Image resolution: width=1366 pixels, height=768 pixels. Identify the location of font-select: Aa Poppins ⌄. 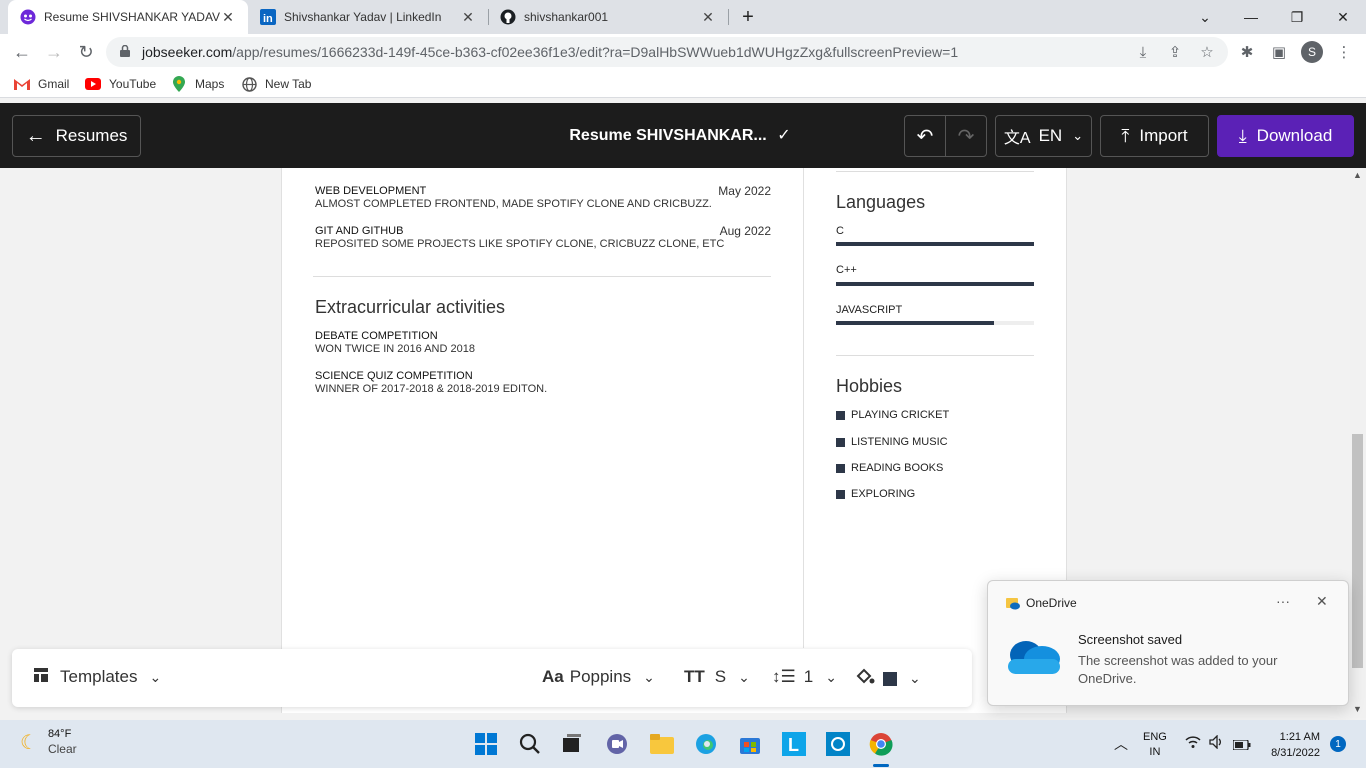
(598, 677).